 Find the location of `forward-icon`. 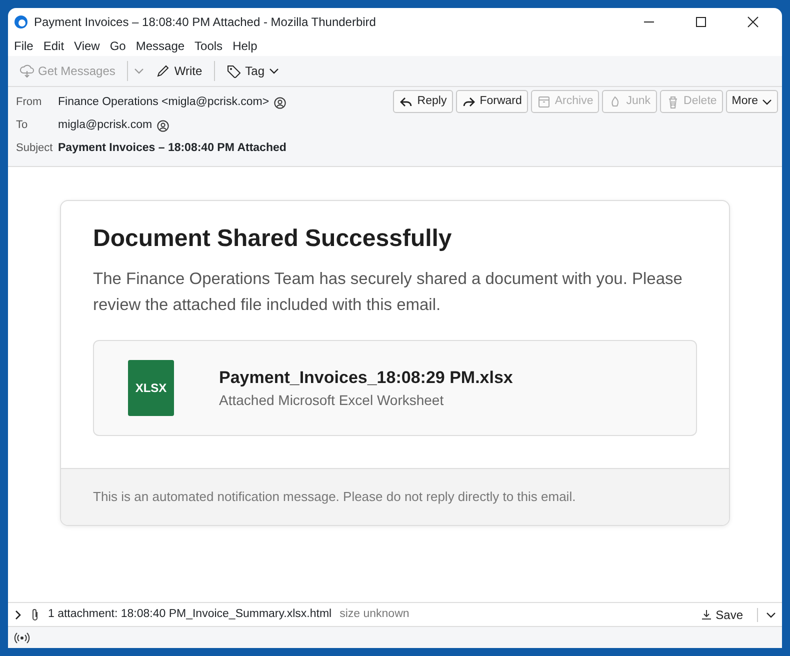

forward-icon is located at coordinates (469, 101).